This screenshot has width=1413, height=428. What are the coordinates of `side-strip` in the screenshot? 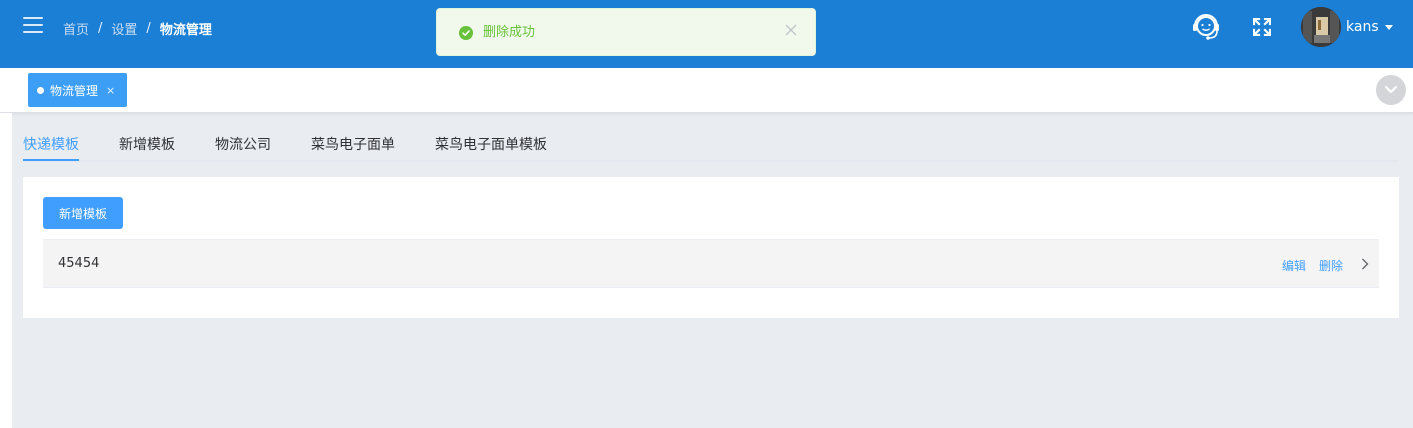 It's located at (6, 270).